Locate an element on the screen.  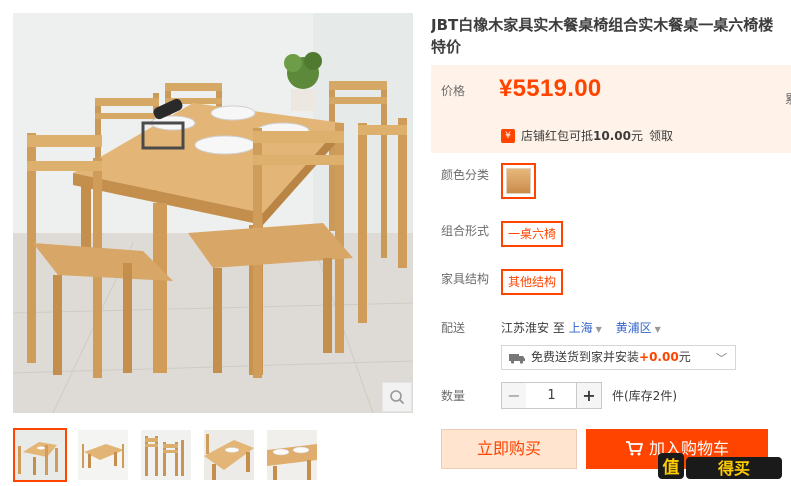
coupon-suffix: 元 is located at coordinates (636, 136).